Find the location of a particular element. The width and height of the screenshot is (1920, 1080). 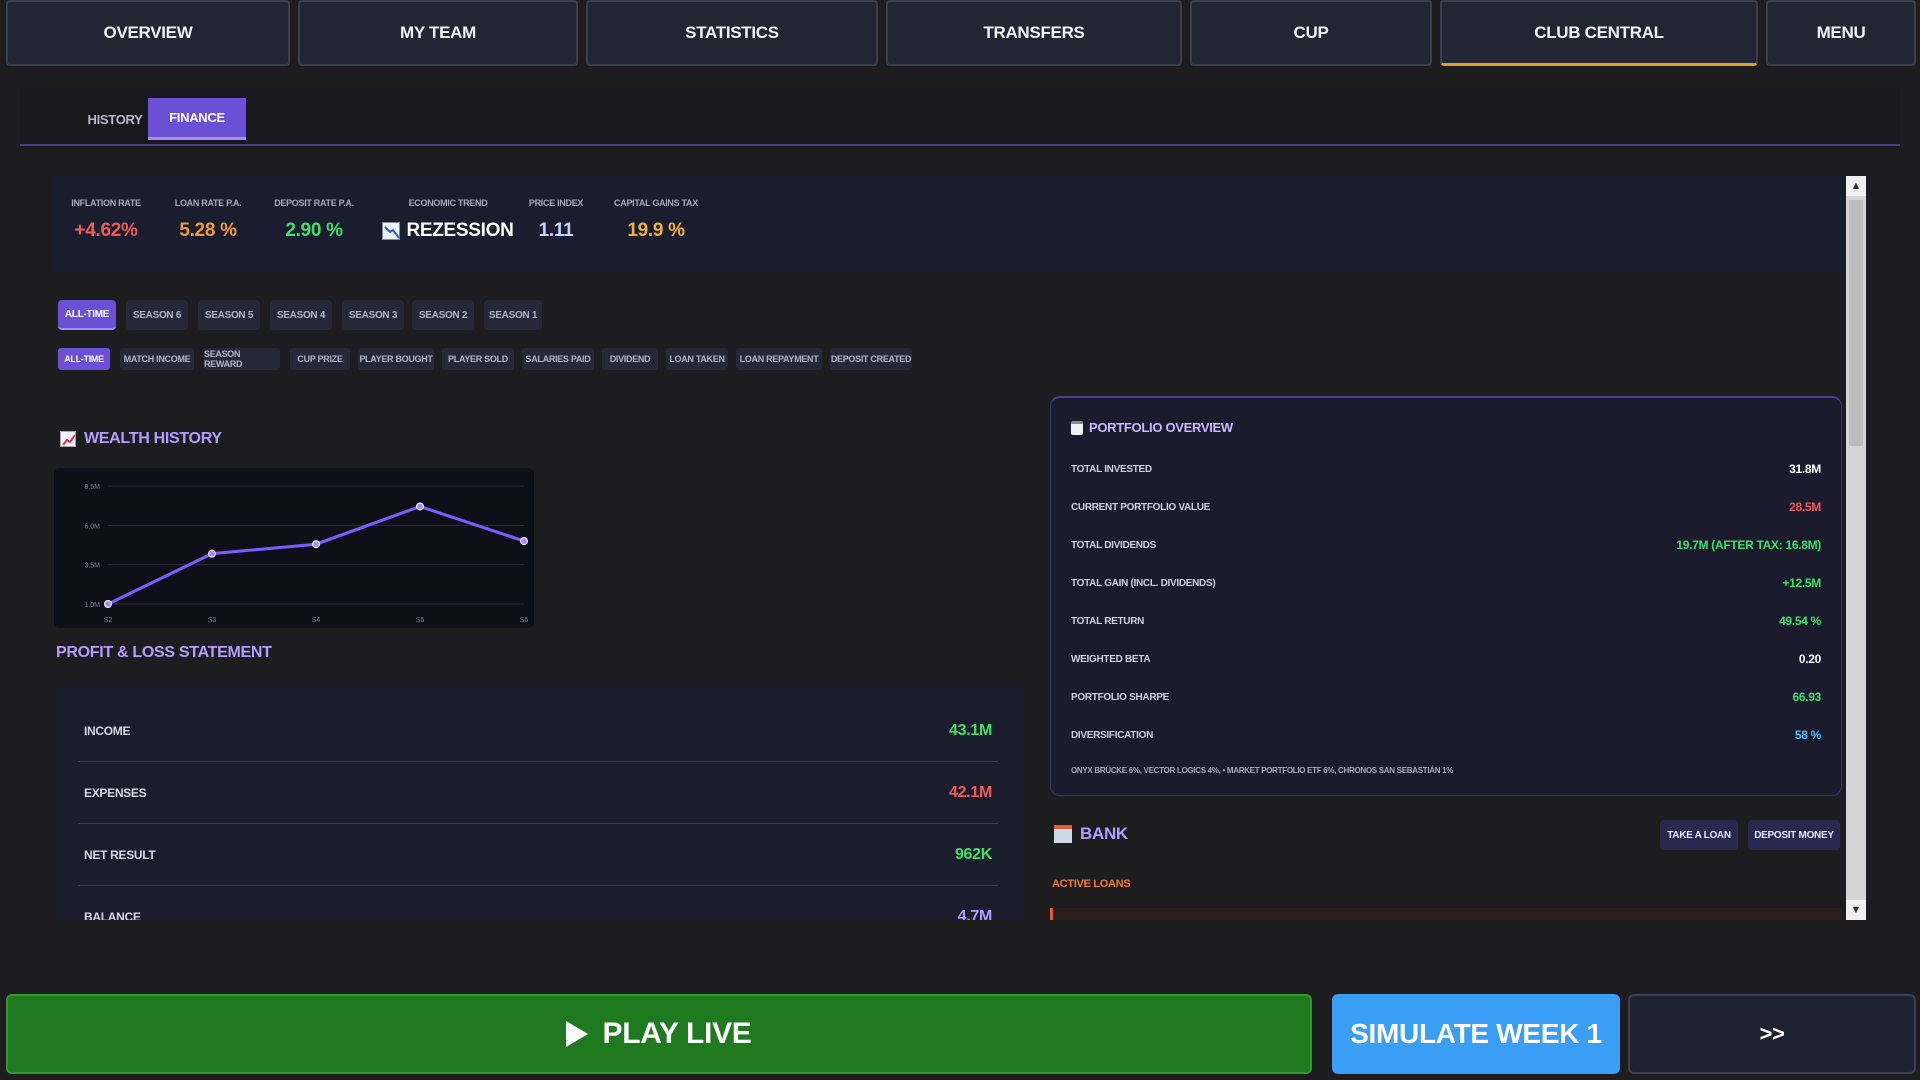

pf-value: 31.8M is located at coordinates (1805, 469).